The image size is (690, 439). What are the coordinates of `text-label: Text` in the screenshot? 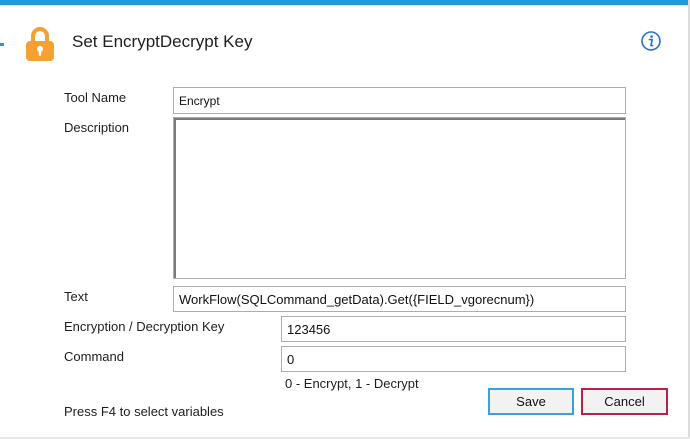 It's located at (76, 296).